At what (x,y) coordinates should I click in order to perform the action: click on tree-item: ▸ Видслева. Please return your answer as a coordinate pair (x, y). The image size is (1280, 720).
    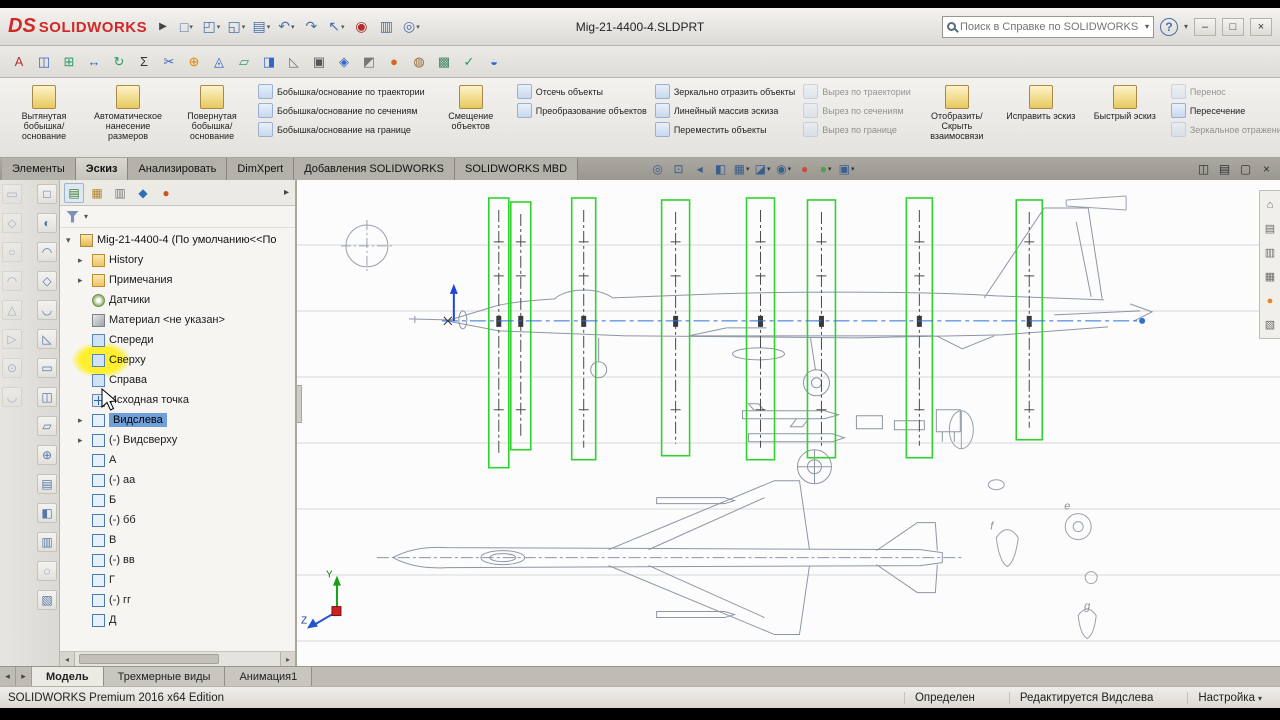
    Looking at the image, I should click on (177, 420).